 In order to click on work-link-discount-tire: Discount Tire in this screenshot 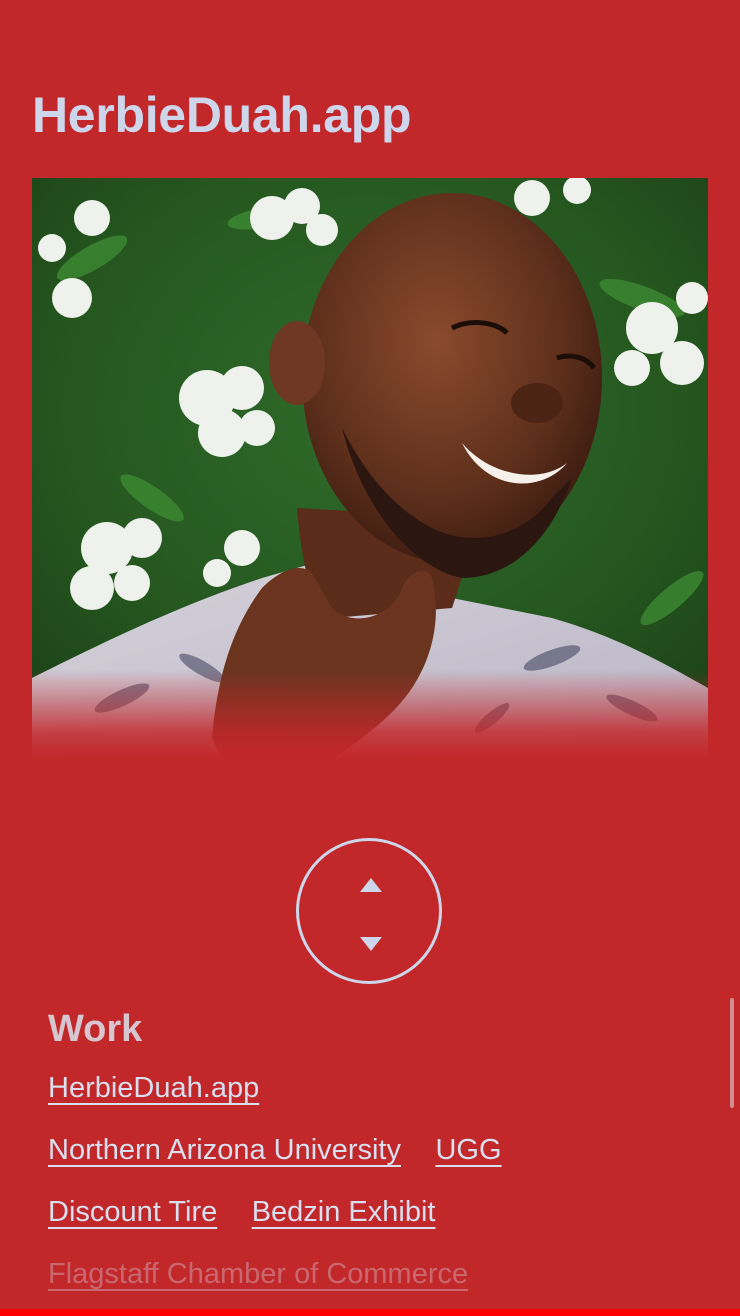, I will do `click(132, 1212)`.